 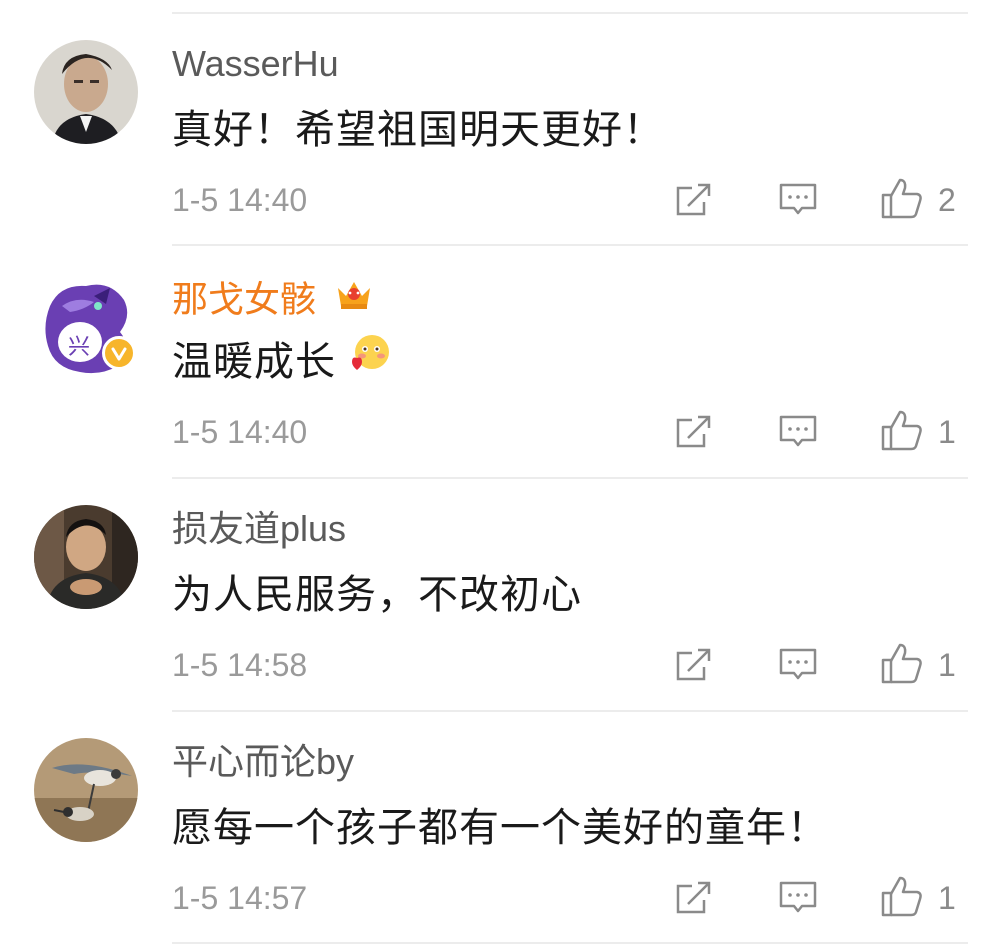 What do you see at coordinates (377, 595) in the screenshot?
I see `comment-text: 为人民服务，不改初心` at bounding box center [377, 595].